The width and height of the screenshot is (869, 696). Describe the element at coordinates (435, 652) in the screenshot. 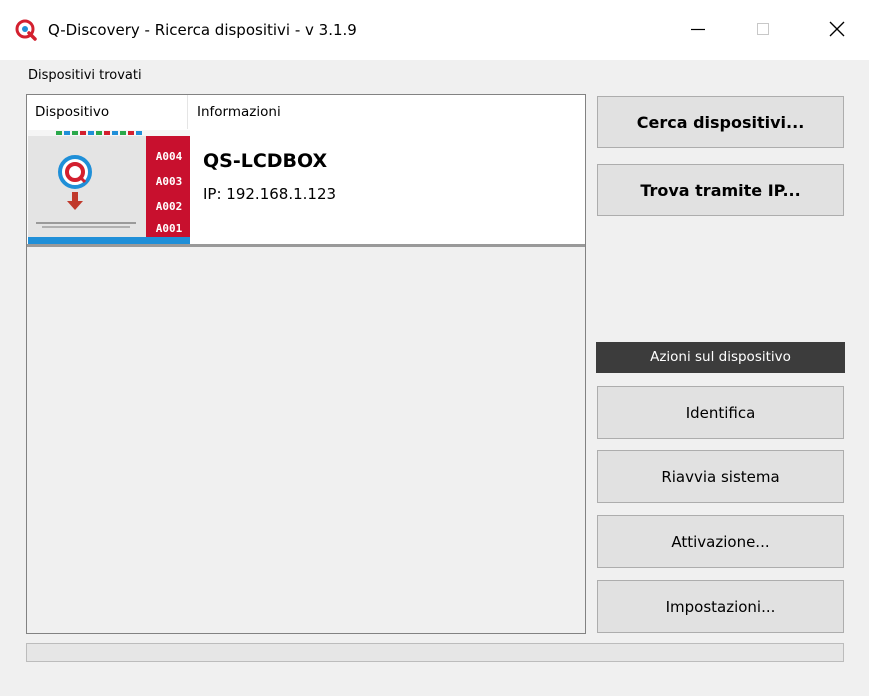

I see `progress-bar` at that location.